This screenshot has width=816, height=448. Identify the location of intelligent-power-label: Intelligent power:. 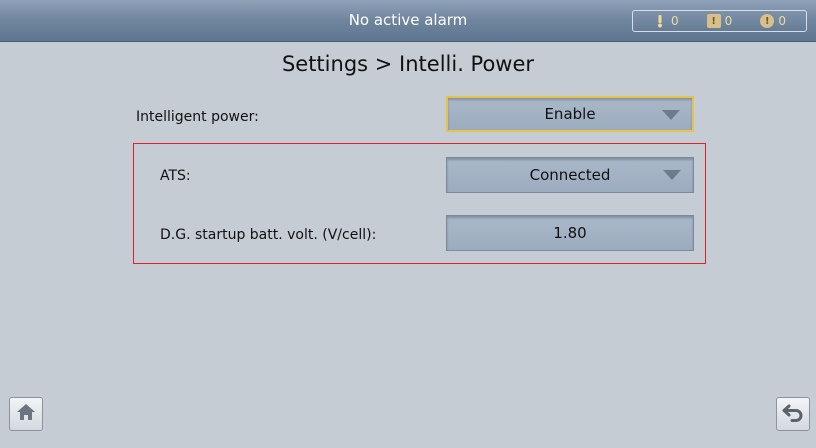
(197, 117).